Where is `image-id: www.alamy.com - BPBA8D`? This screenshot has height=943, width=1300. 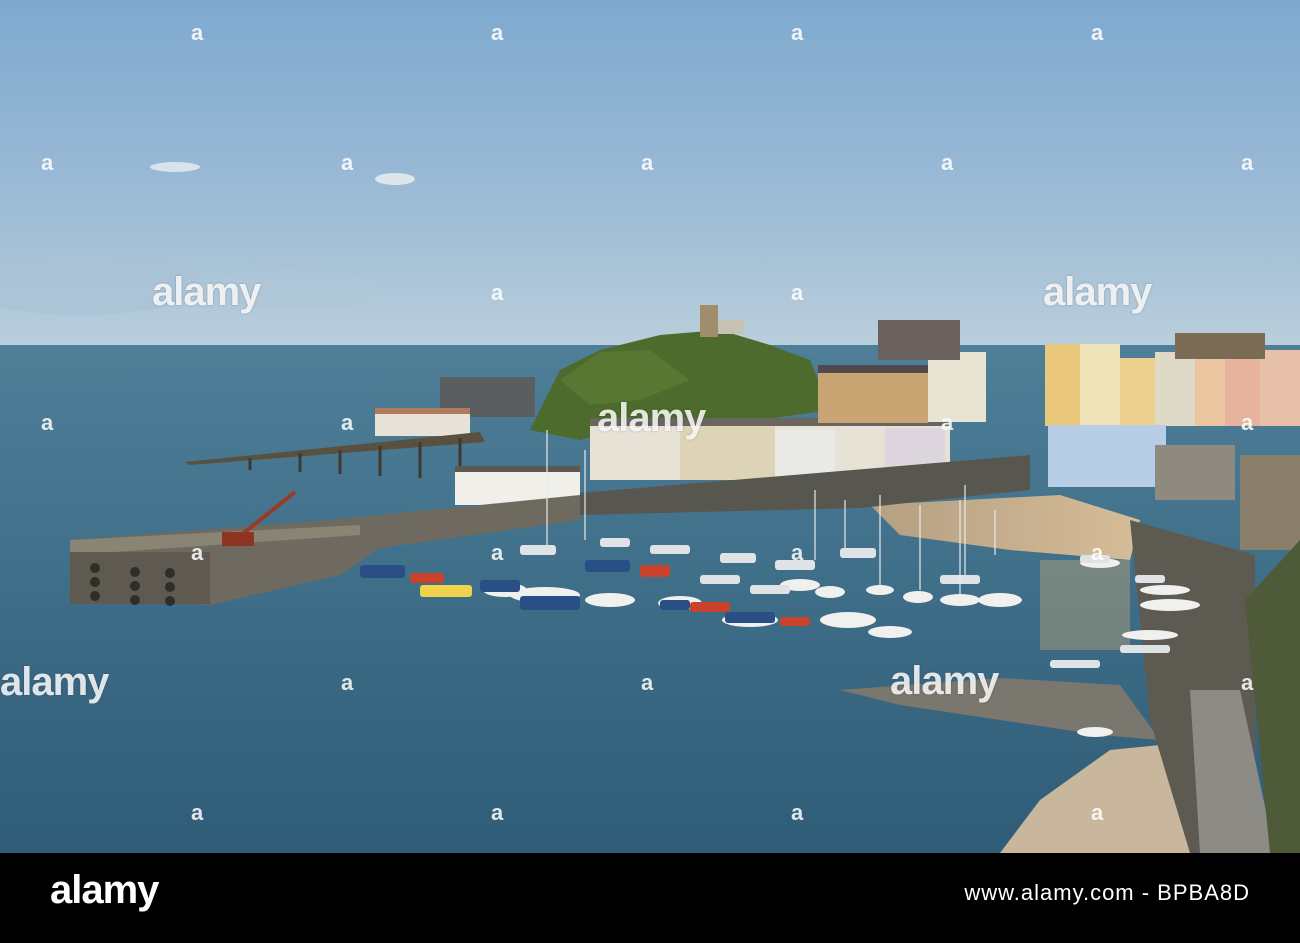
image-id: www.alamy.com - BPBA8D is located at coordinates (1107, 892).